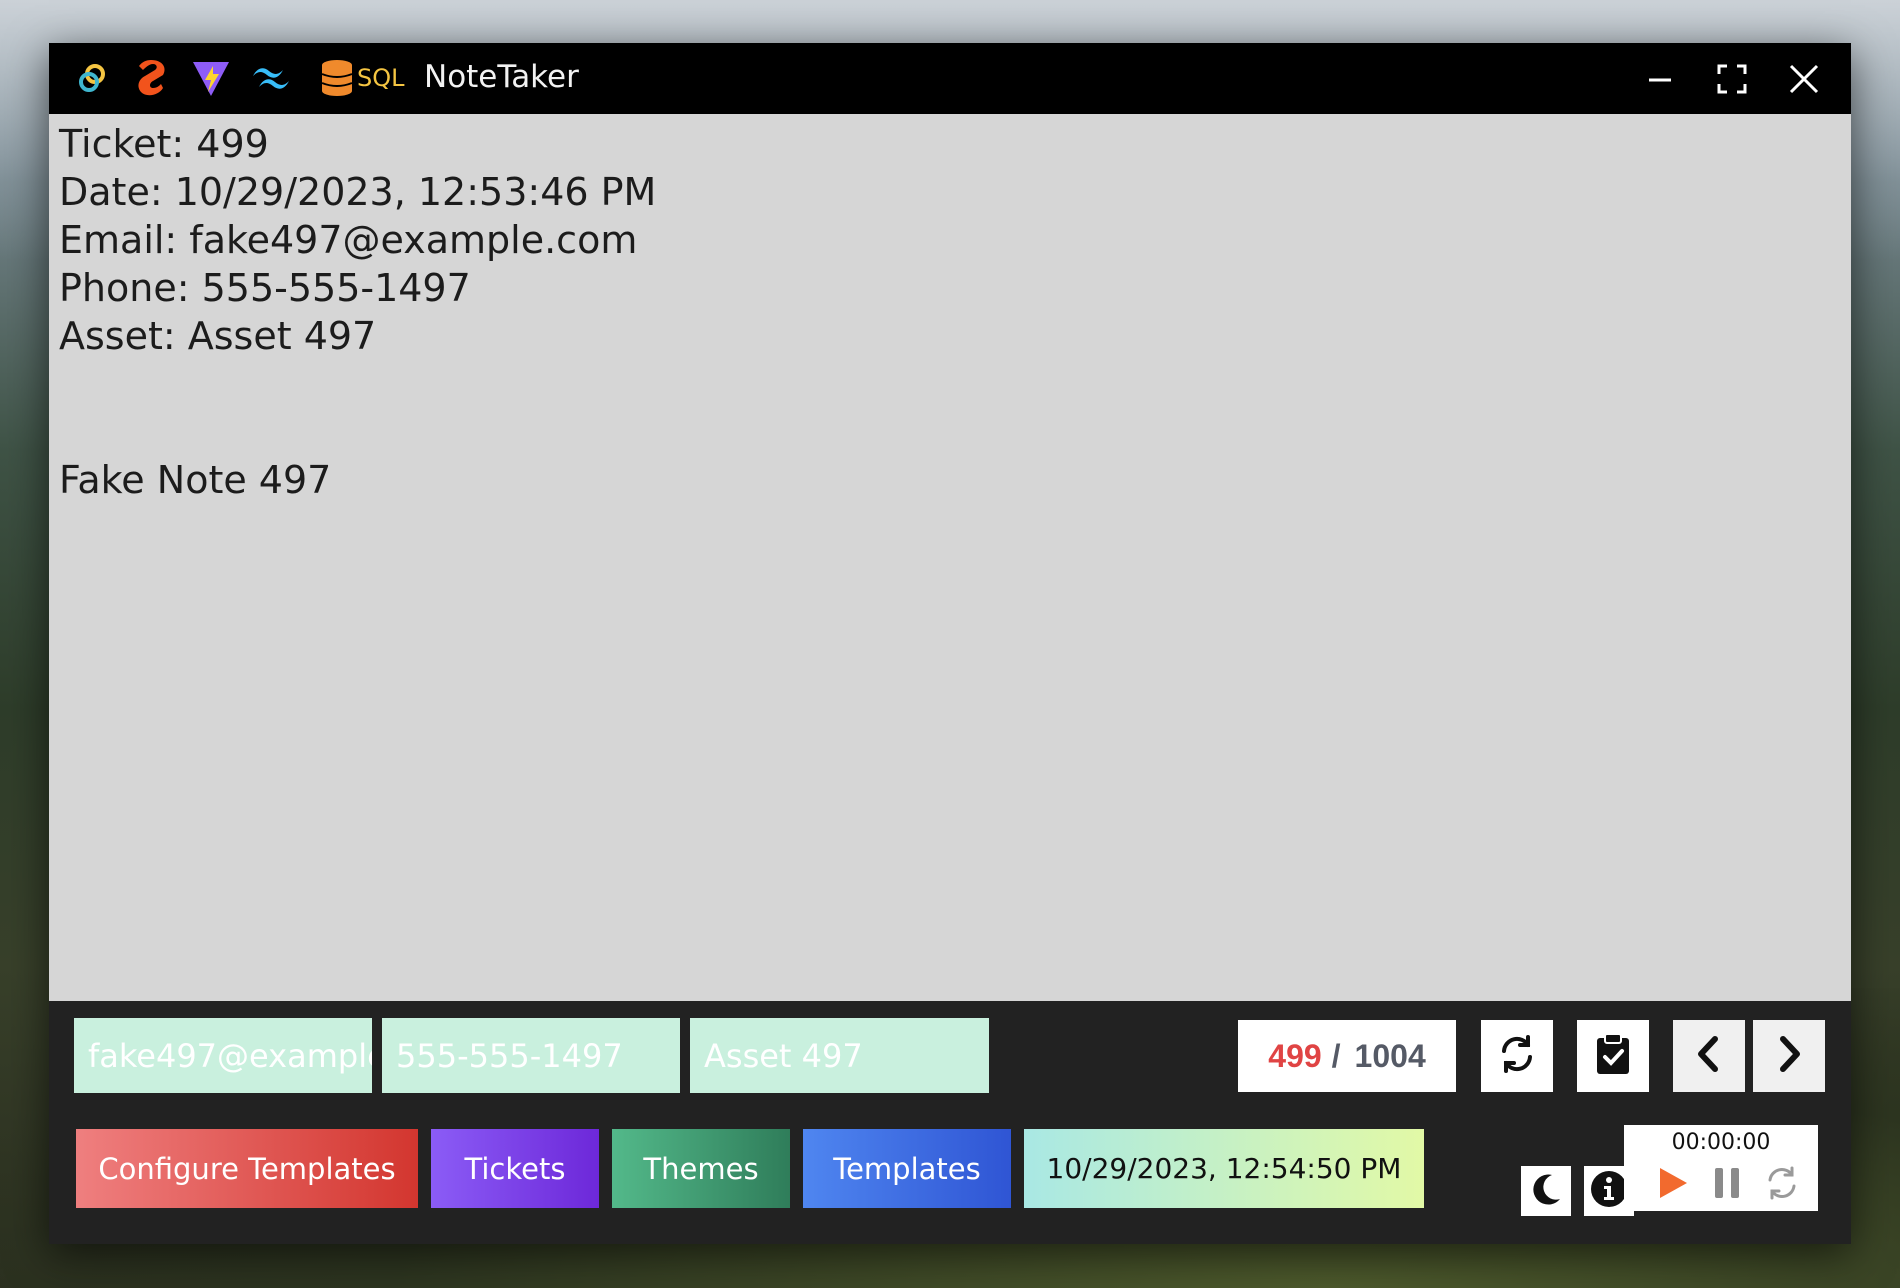  I want to click on info-icon, so click(1609, 1191).